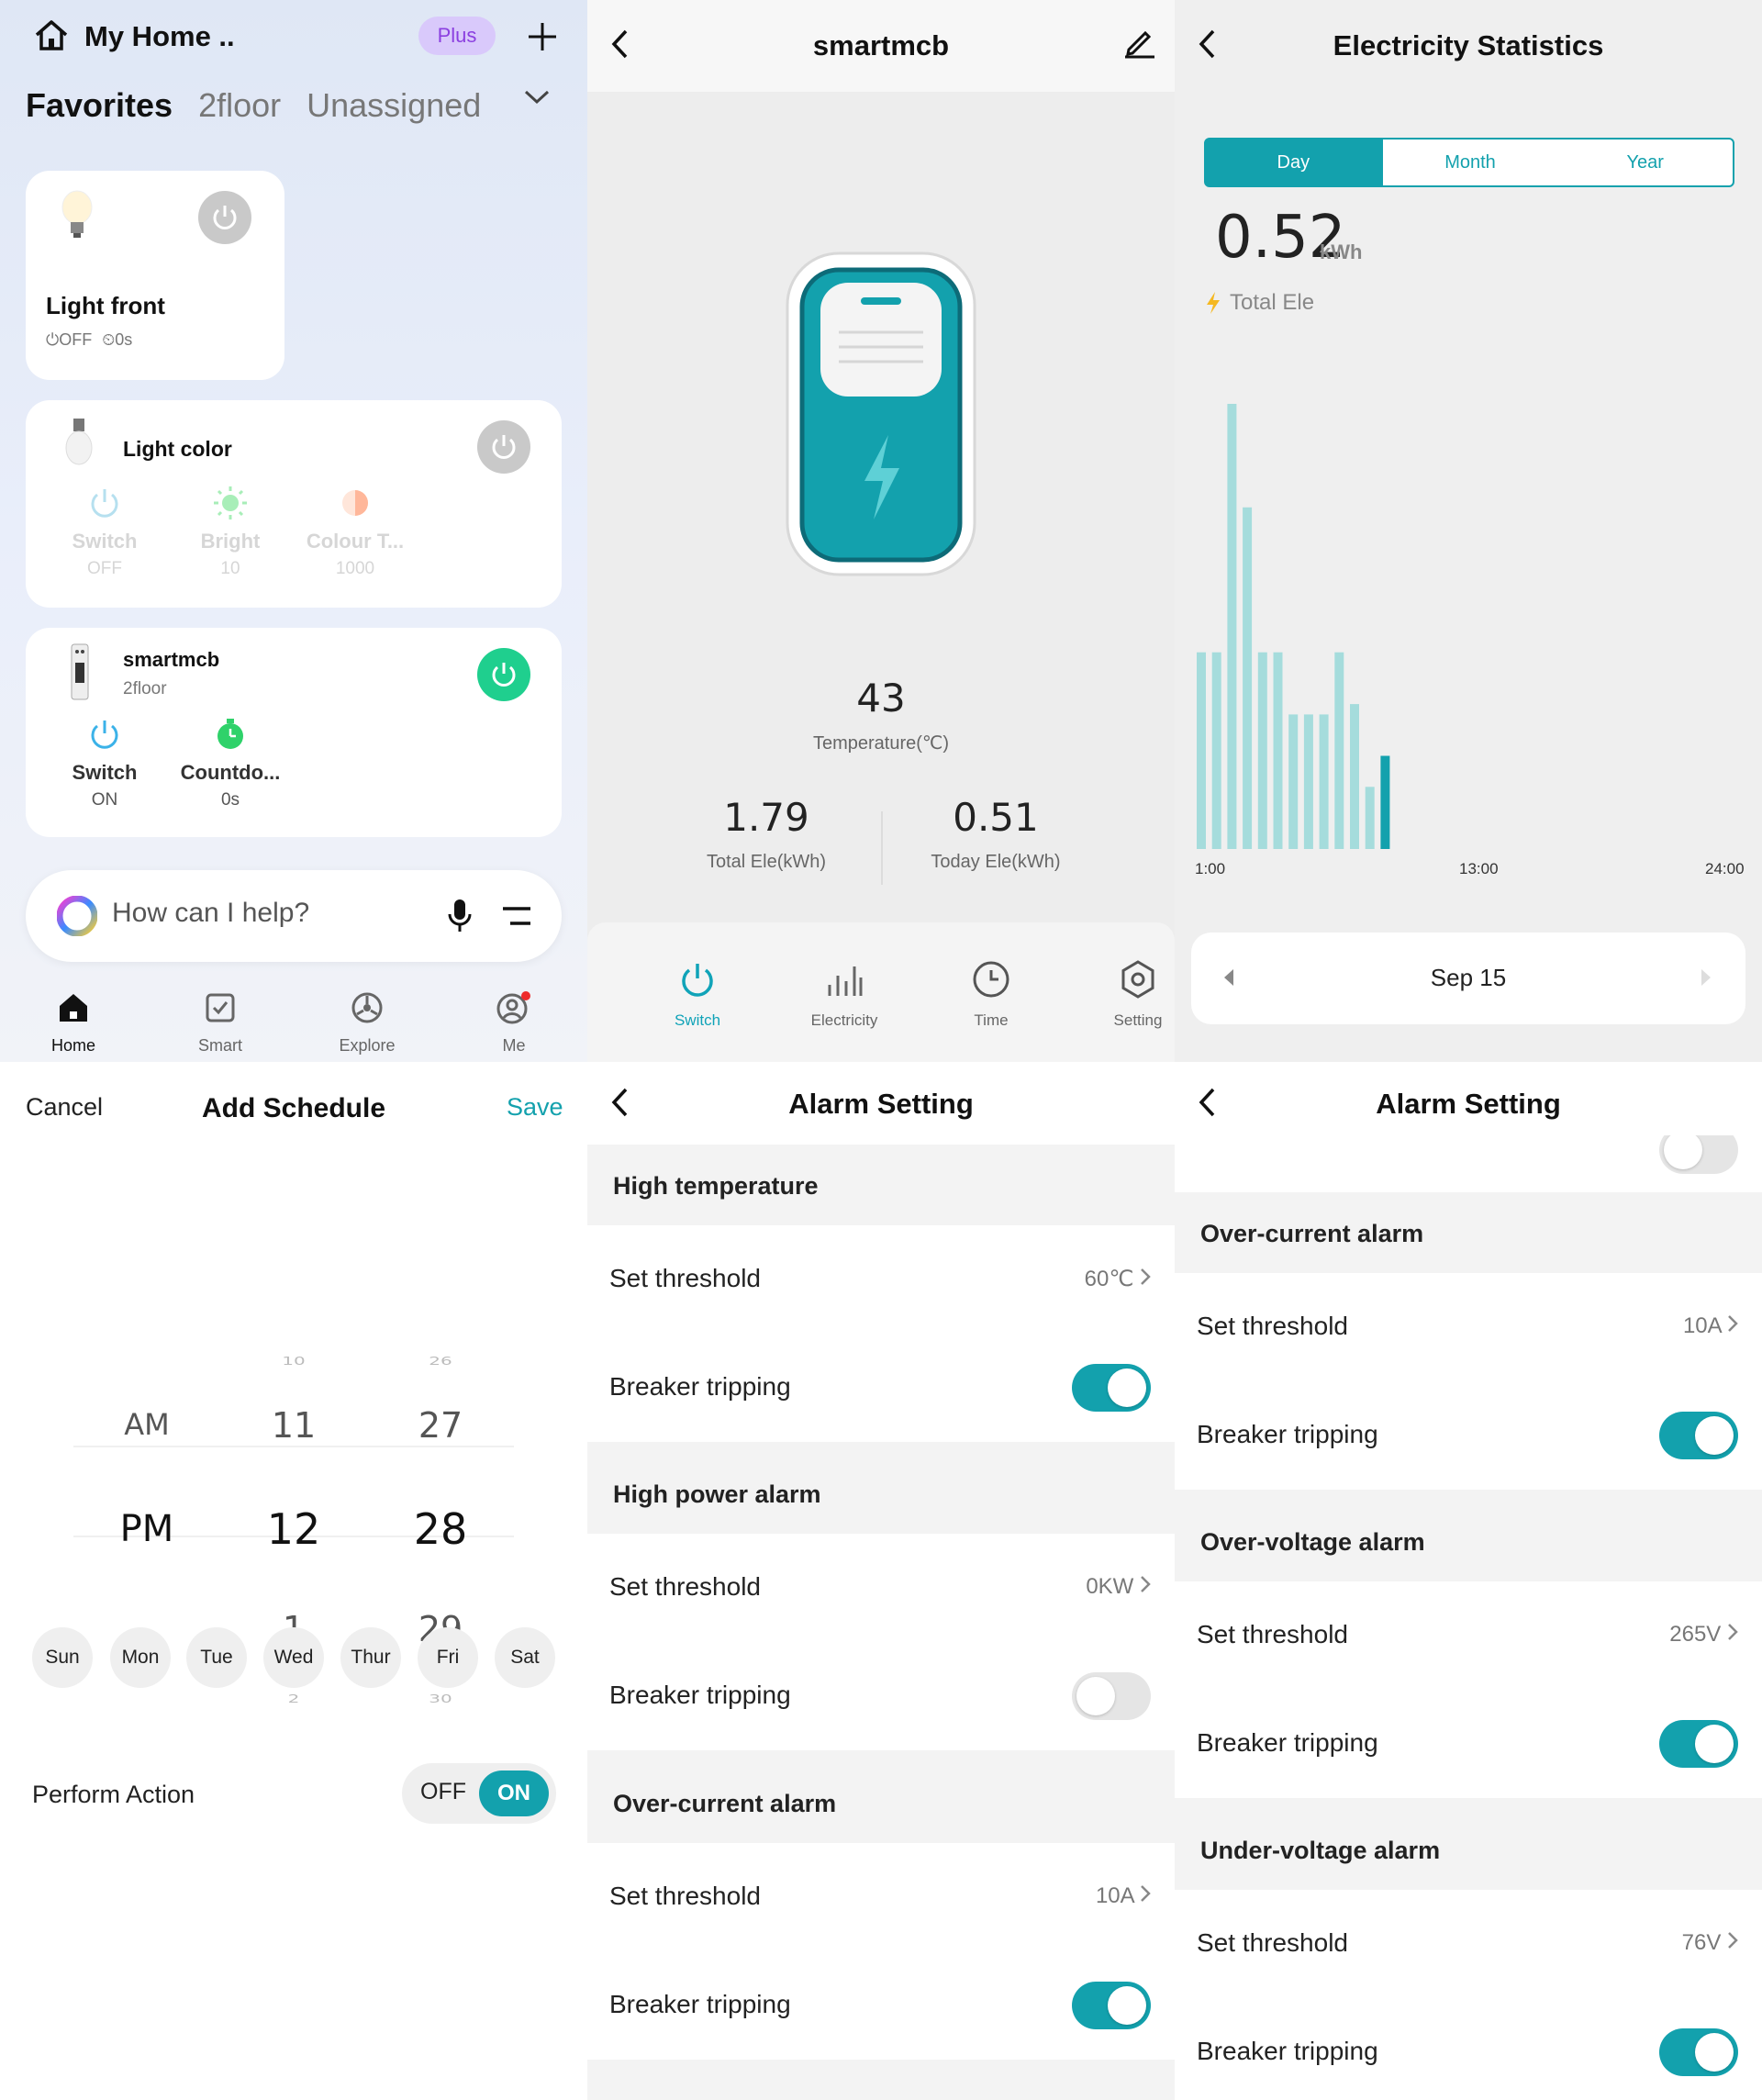  I want to click on period-year: Year, so click(1645, 162).